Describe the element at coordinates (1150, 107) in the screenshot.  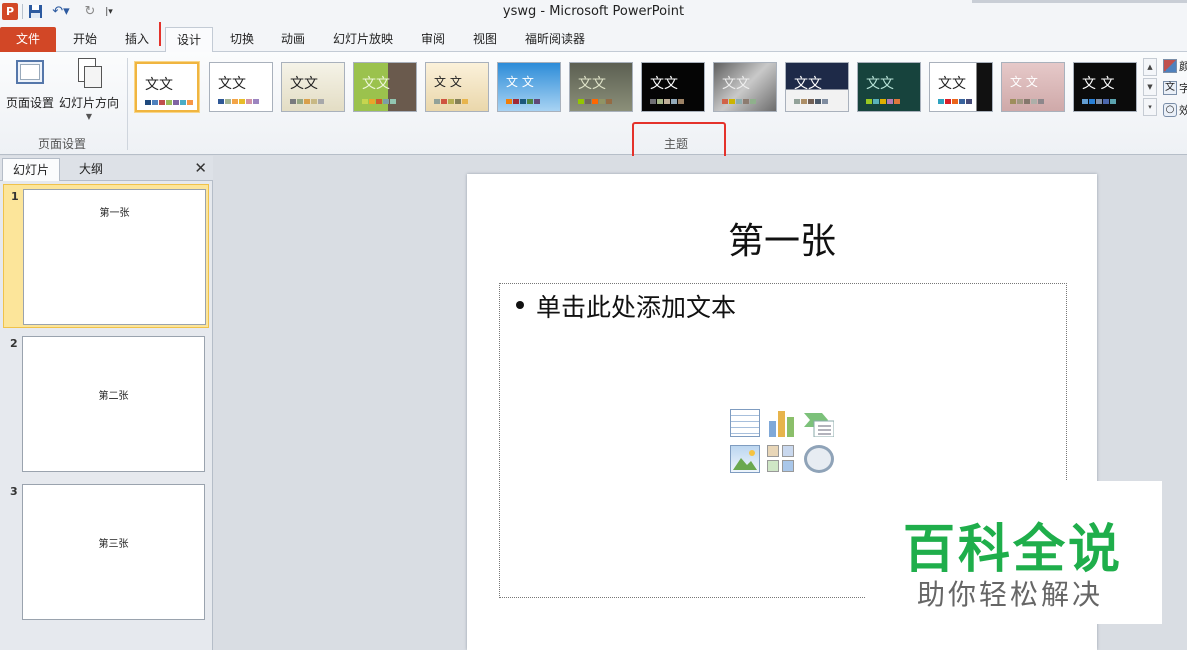
I see `gallery-more: ▾` at that location.